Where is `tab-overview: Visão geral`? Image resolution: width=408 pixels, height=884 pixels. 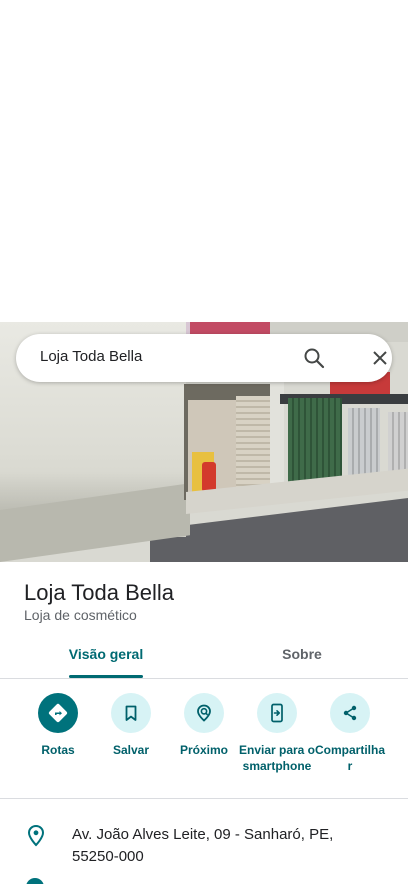
tab-overview: Visão geral is located at coordinates (106, 654).